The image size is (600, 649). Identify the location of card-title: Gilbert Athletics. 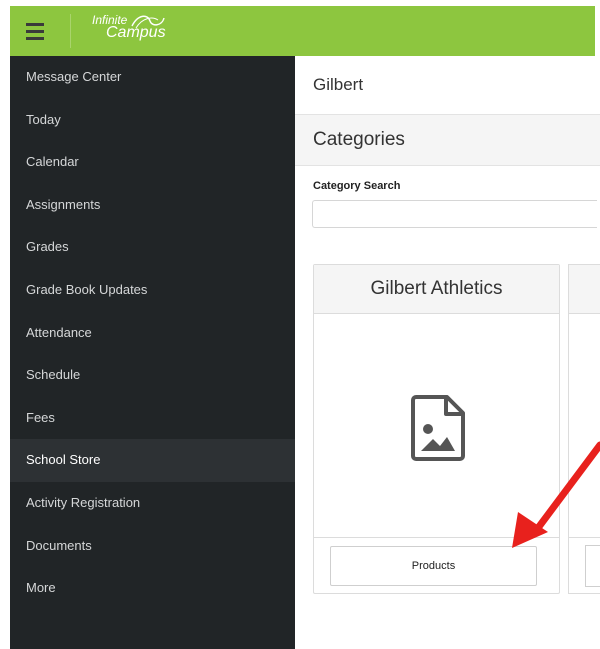
(436, 289).